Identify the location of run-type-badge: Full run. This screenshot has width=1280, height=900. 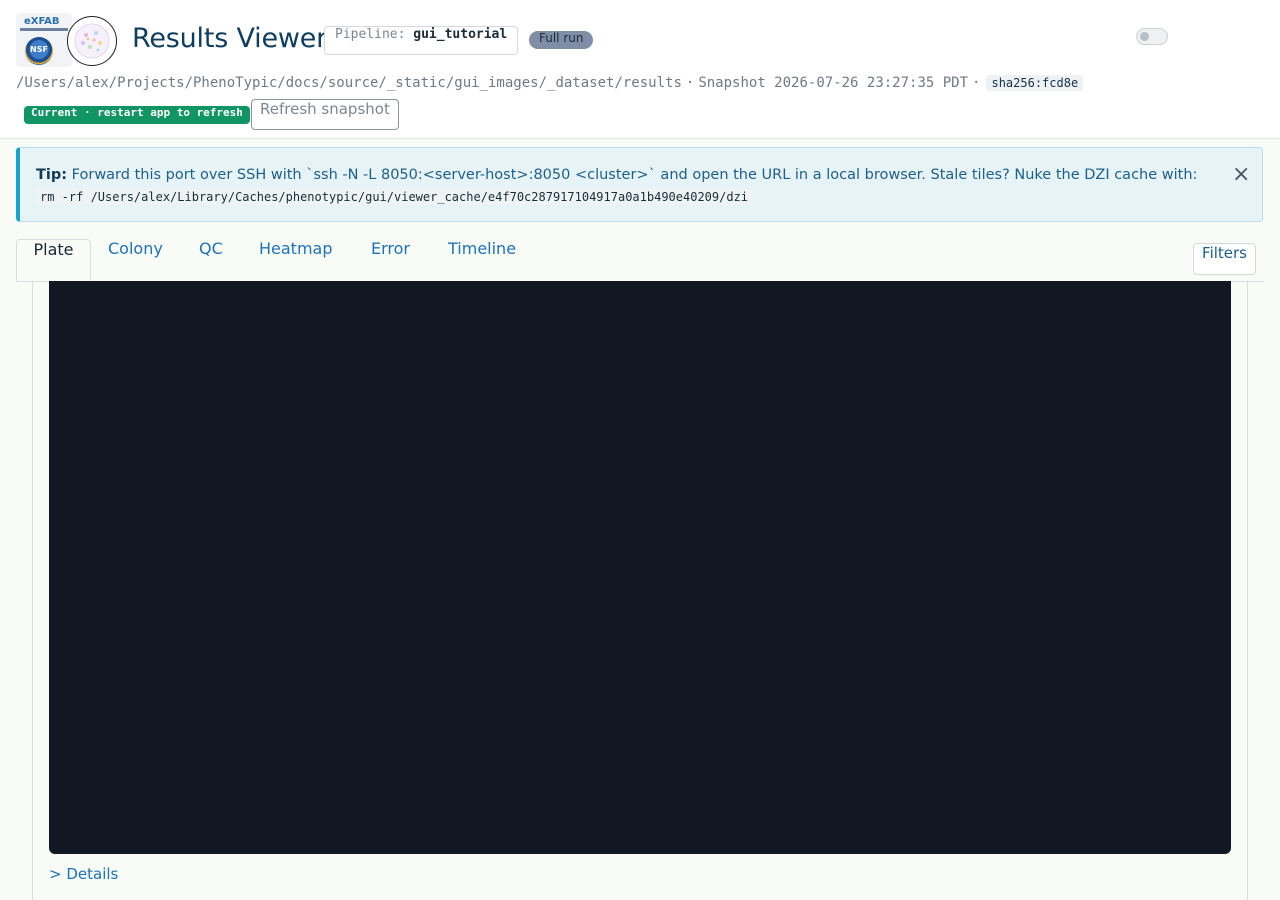
(561, 40).